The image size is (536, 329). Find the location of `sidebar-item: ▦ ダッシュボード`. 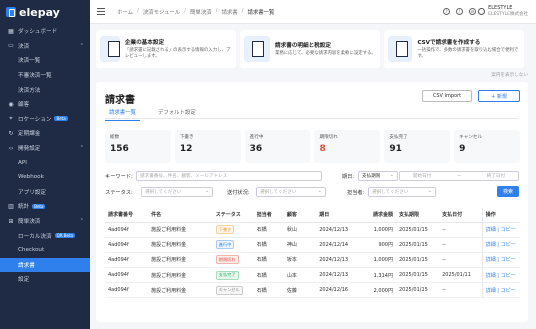

sidebar-item: ▦ ダッシュボード is located at coordinates (45, 31).